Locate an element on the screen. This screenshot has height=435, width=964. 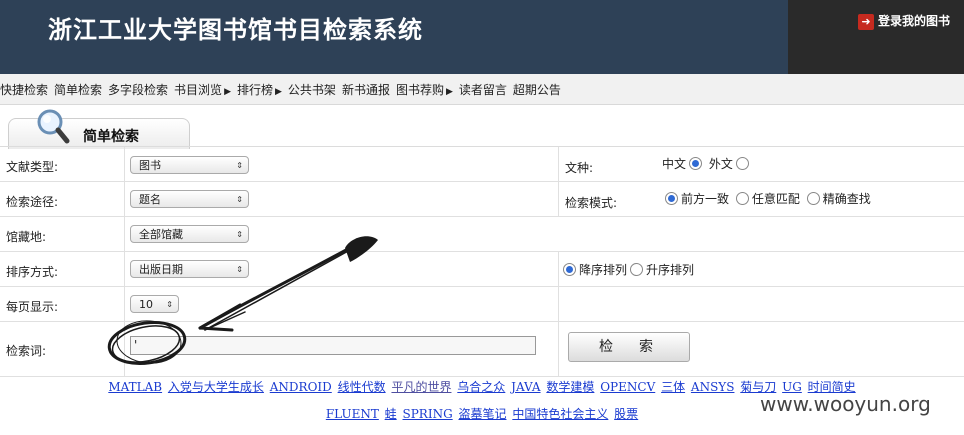
hot-word-link: ANDROID is located at coordinates (301, 387).